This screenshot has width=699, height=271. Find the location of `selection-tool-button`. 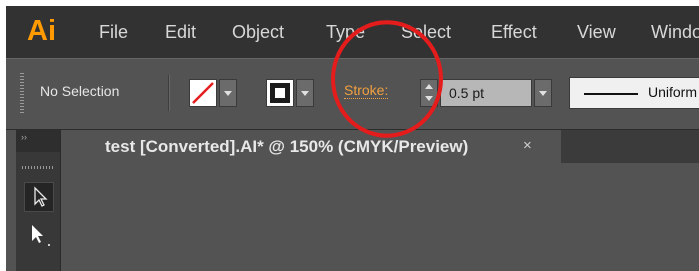

selection-tool-button is located at coordinates (39, 197).